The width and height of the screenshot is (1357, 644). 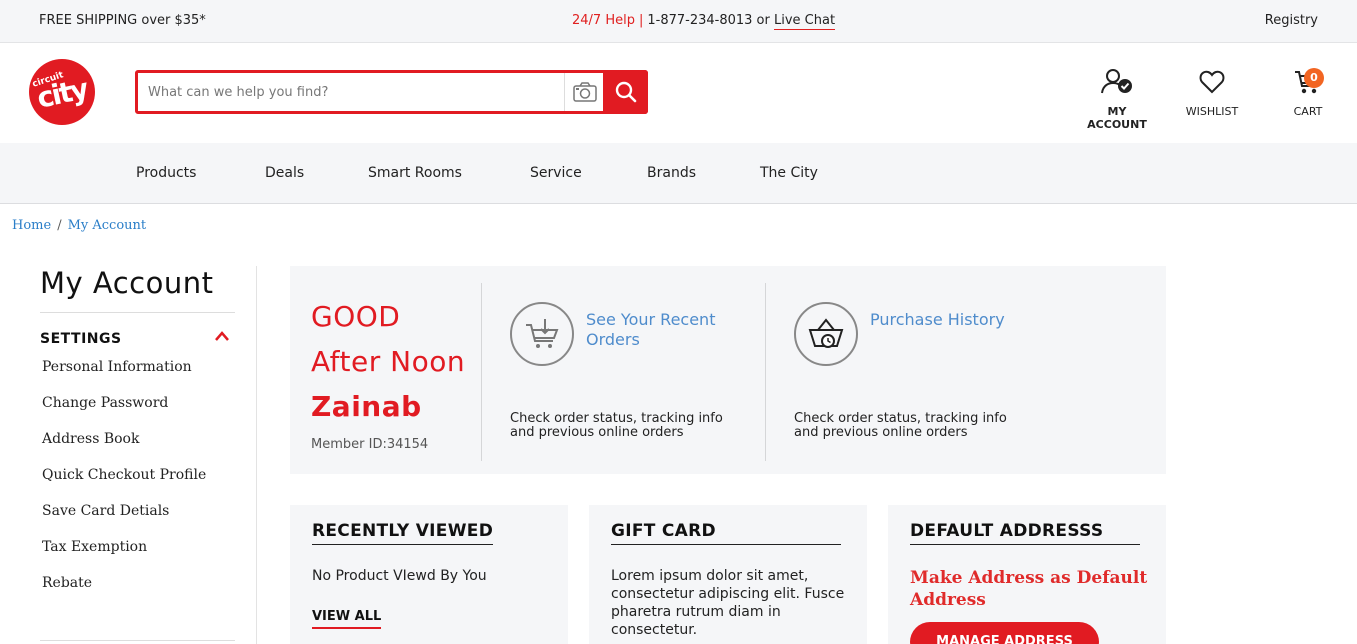 I want to click on greeting-line-2: After Noon, so click(x=388, y=361).